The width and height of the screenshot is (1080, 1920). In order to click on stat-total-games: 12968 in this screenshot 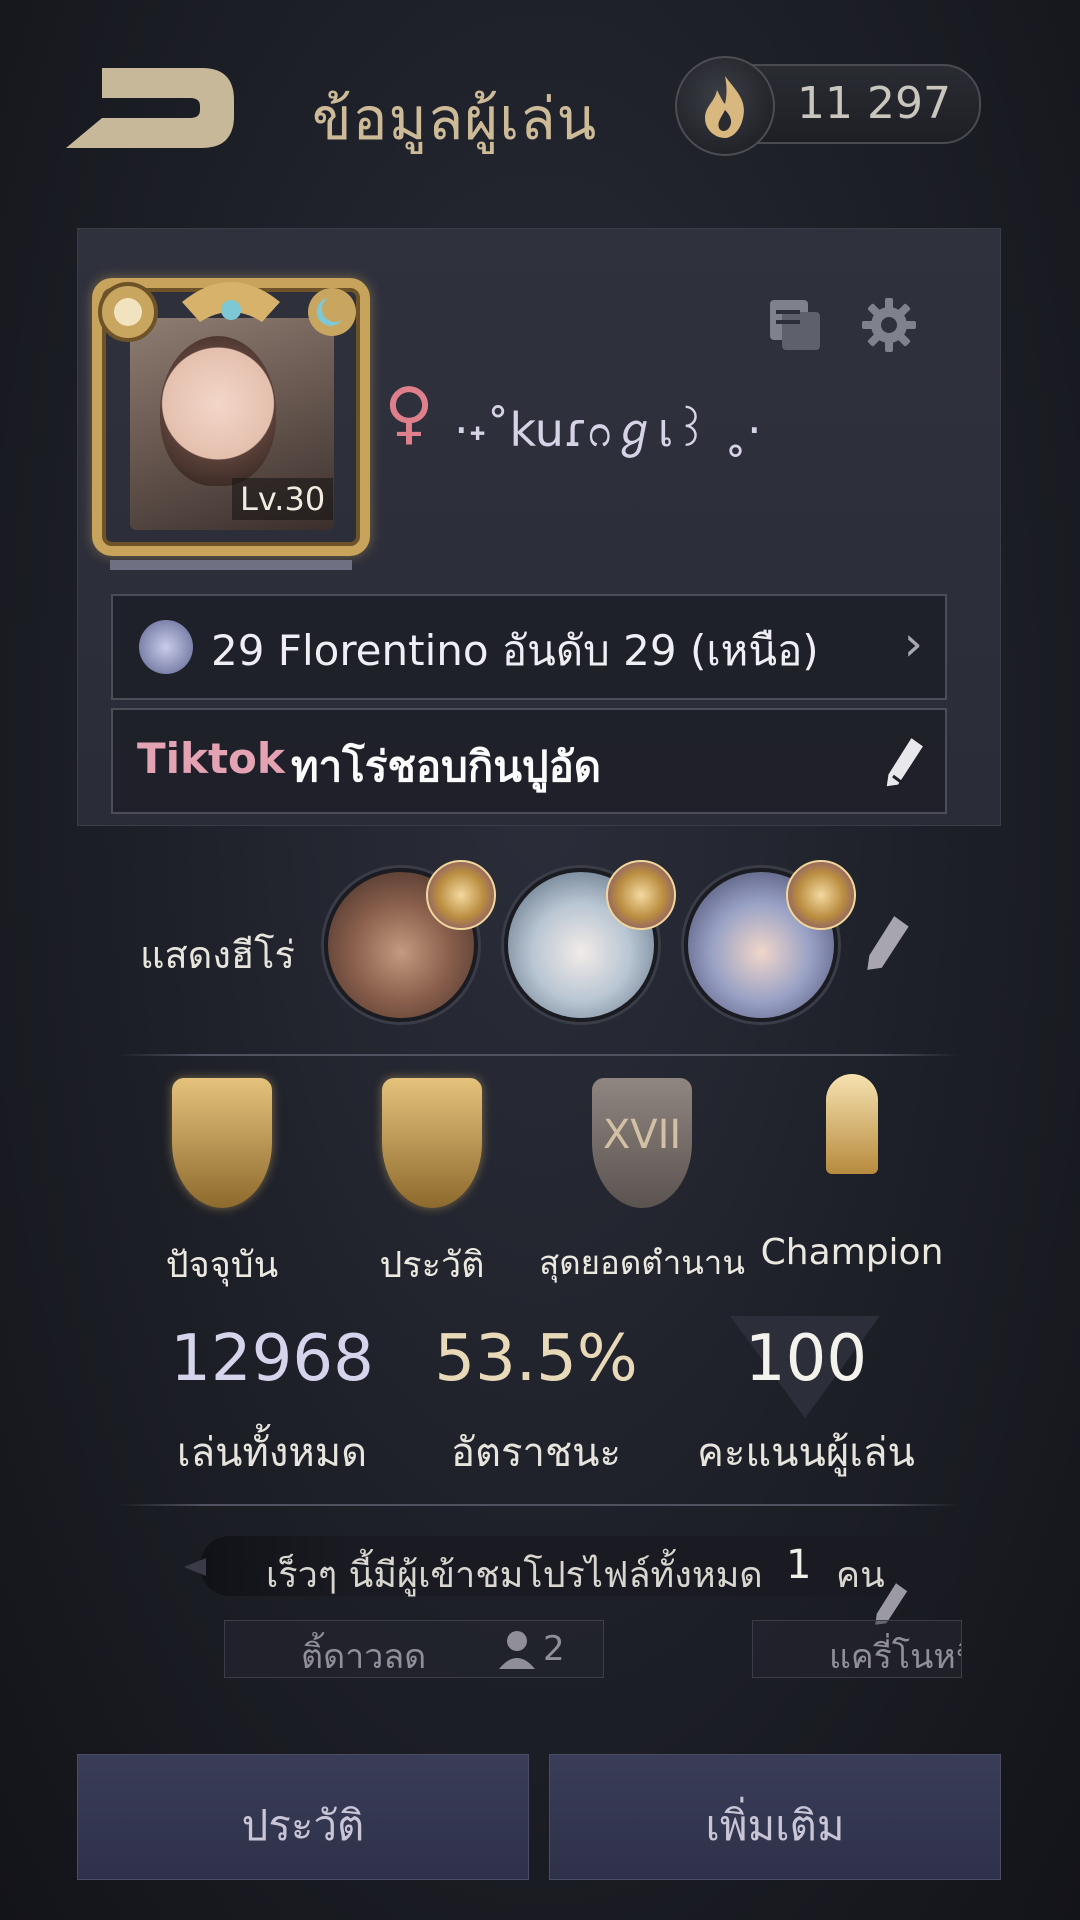, I will do `click(272, 1359)`.